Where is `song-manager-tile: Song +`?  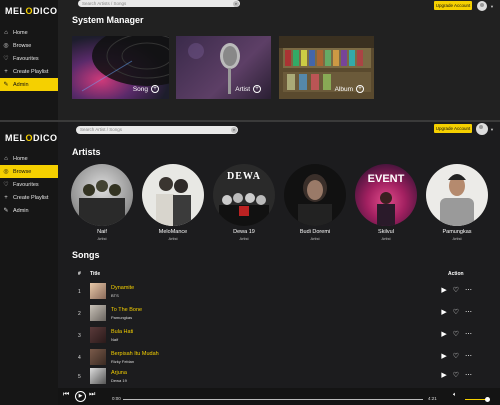 song-manager-tile: Song + is located at coordinates (120, 67).